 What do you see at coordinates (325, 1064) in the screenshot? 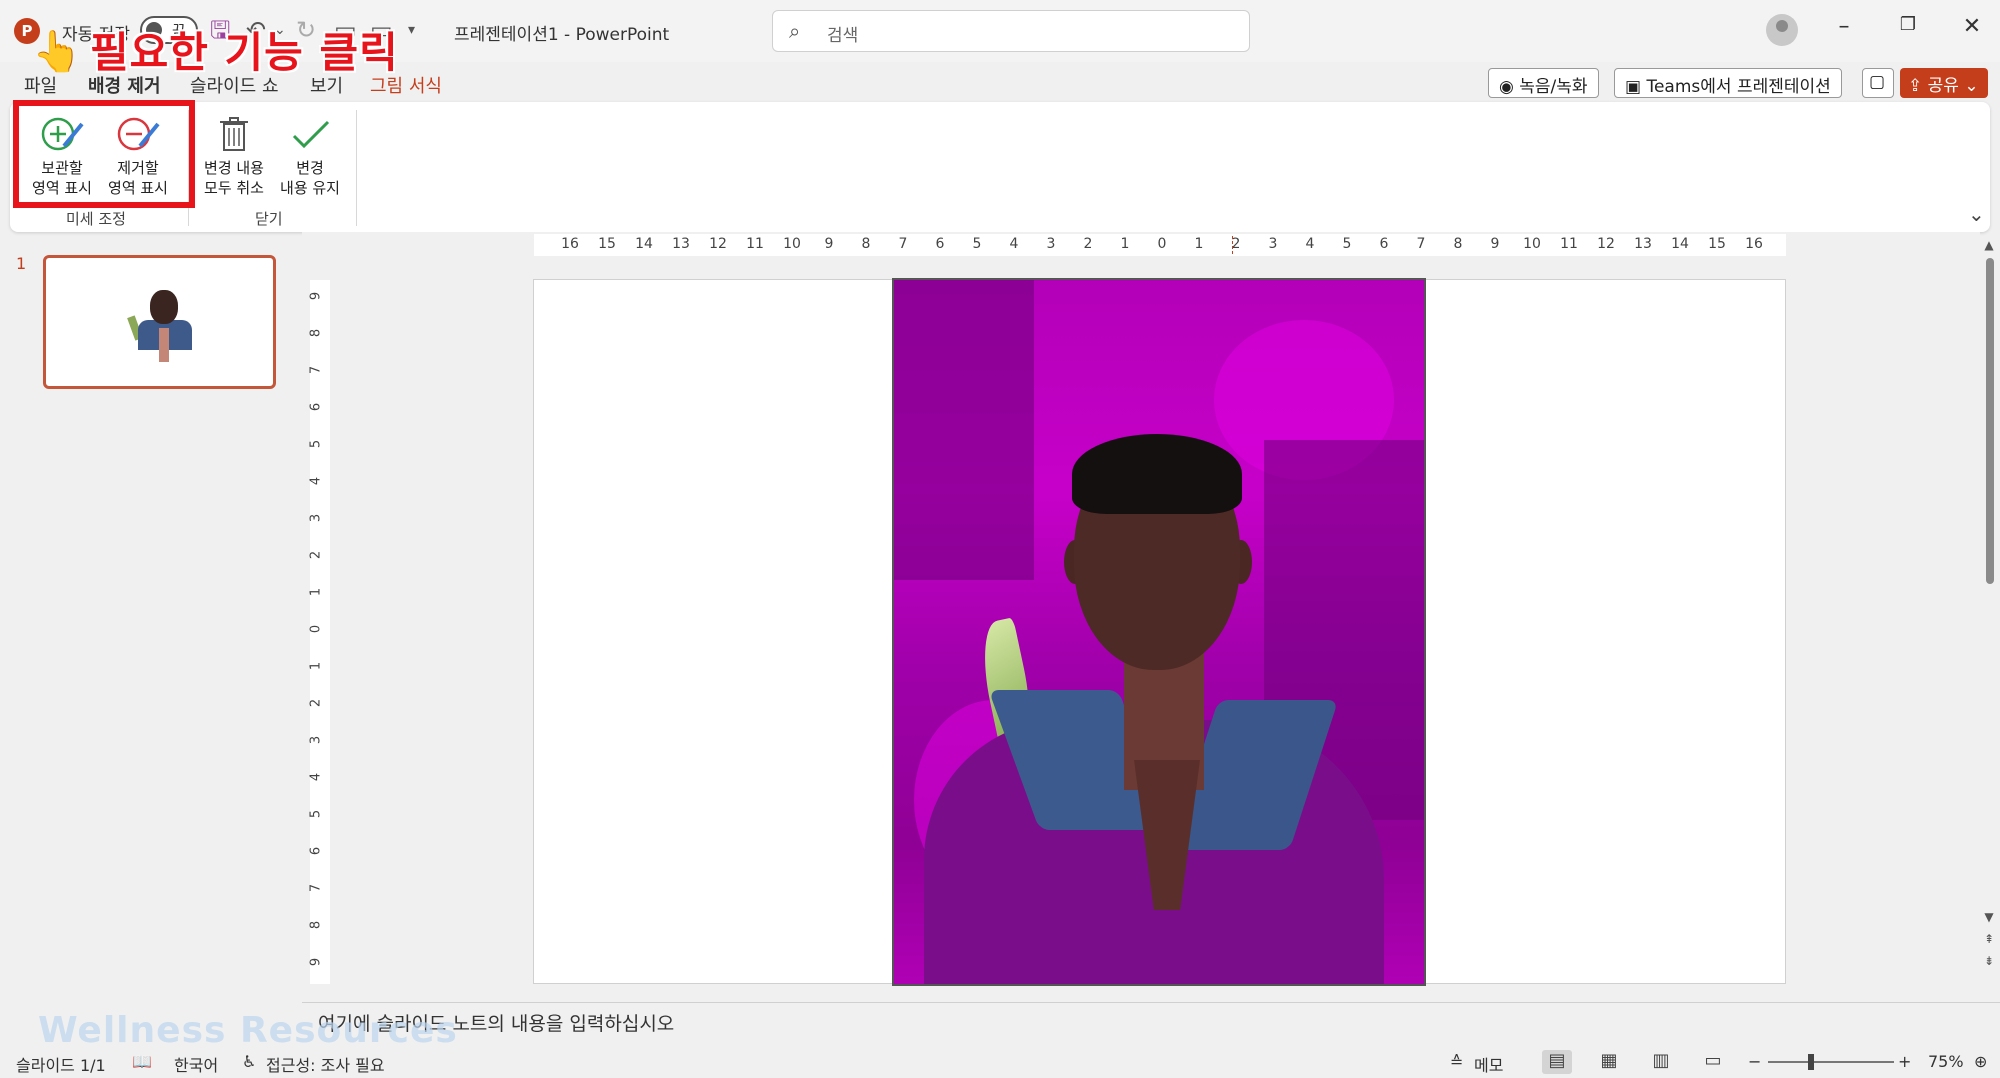
I see `accessibility-status: 접근성: 조사 필요` at bounding box center [325, 1064].